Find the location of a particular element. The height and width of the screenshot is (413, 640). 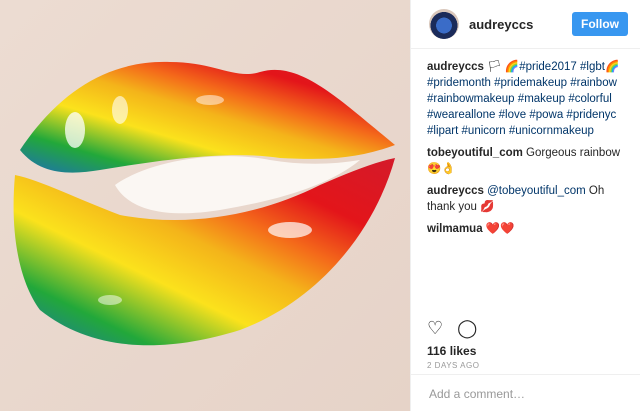

avatar is located at coordinates (444, 24).